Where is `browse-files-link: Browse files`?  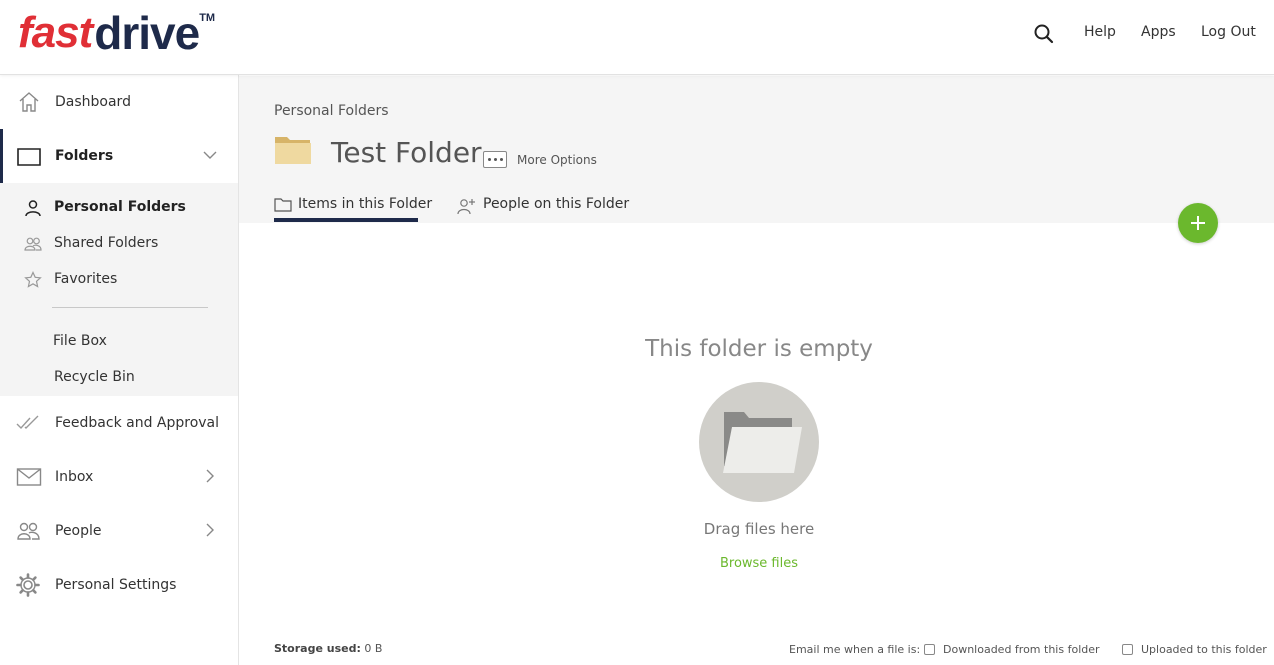
browse-files-link: Browse files is located at coordinates (759, 563).